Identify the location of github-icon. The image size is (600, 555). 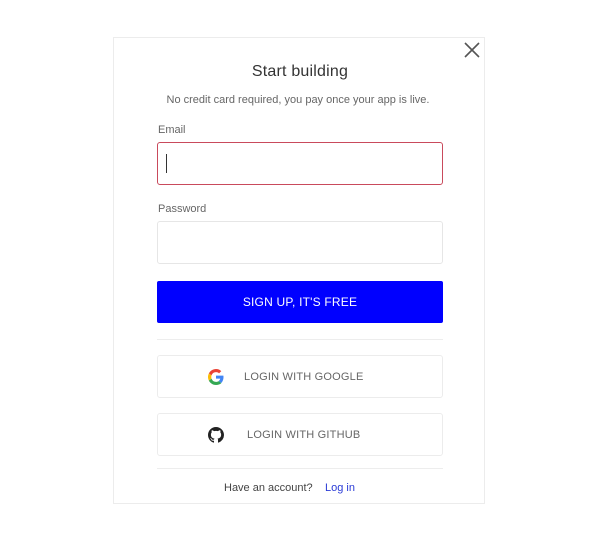
(216, 435).